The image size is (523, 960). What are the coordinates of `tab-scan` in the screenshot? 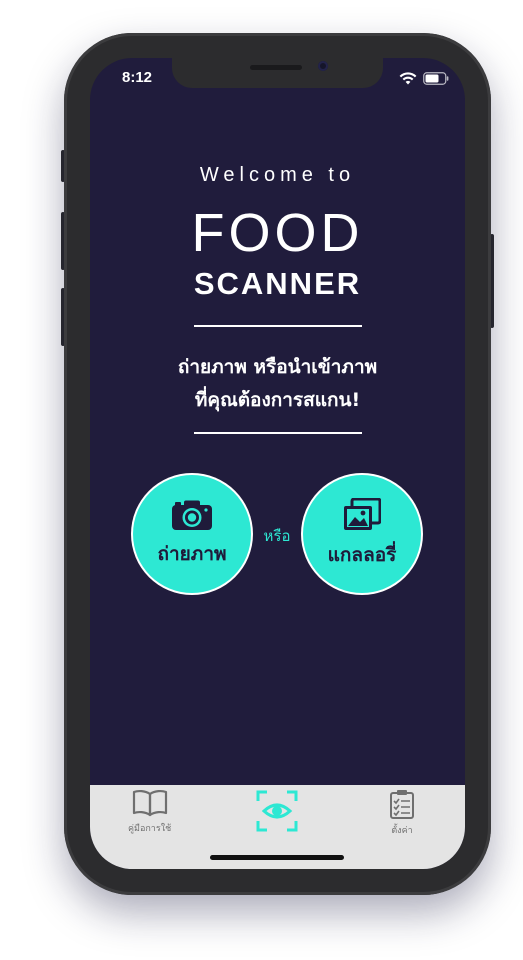 It's located at (277, 813).